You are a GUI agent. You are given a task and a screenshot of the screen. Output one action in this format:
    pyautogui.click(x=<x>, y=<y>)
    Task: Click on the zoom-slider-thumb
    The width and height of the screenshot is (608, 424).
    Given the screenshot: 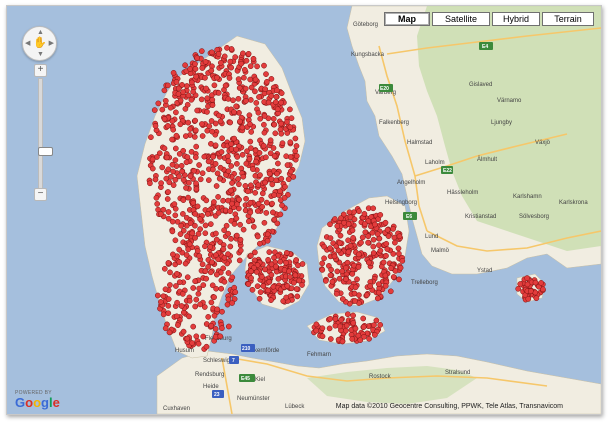 What is the action you would take?
    pyautogui.click(x=45, y=151)
    